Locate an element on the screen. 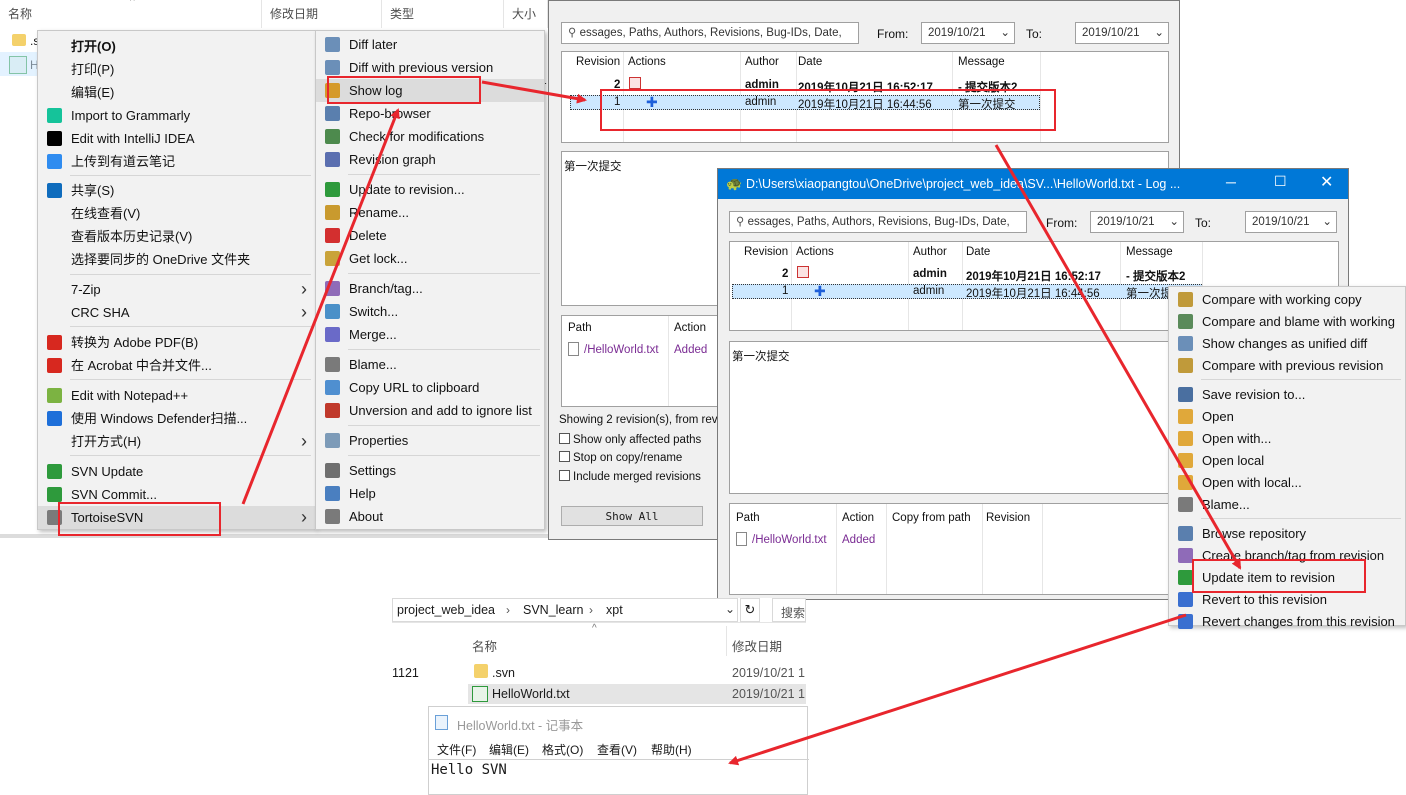 The width and height of the screenshot is (1406, 795). arrow-tortoise-to-showlog is located at coordinates (320, 306).